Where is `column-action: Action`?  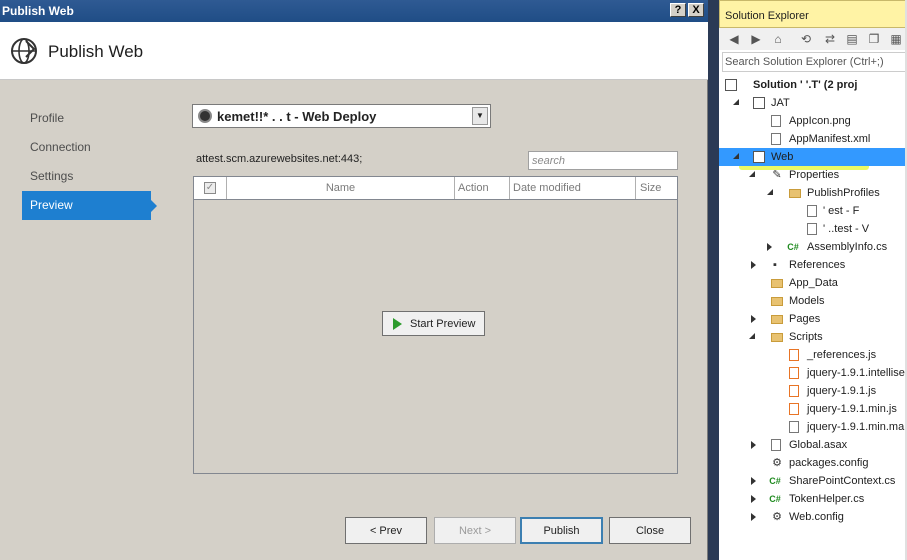 column-action: Action is located at coordinates (482, 188).